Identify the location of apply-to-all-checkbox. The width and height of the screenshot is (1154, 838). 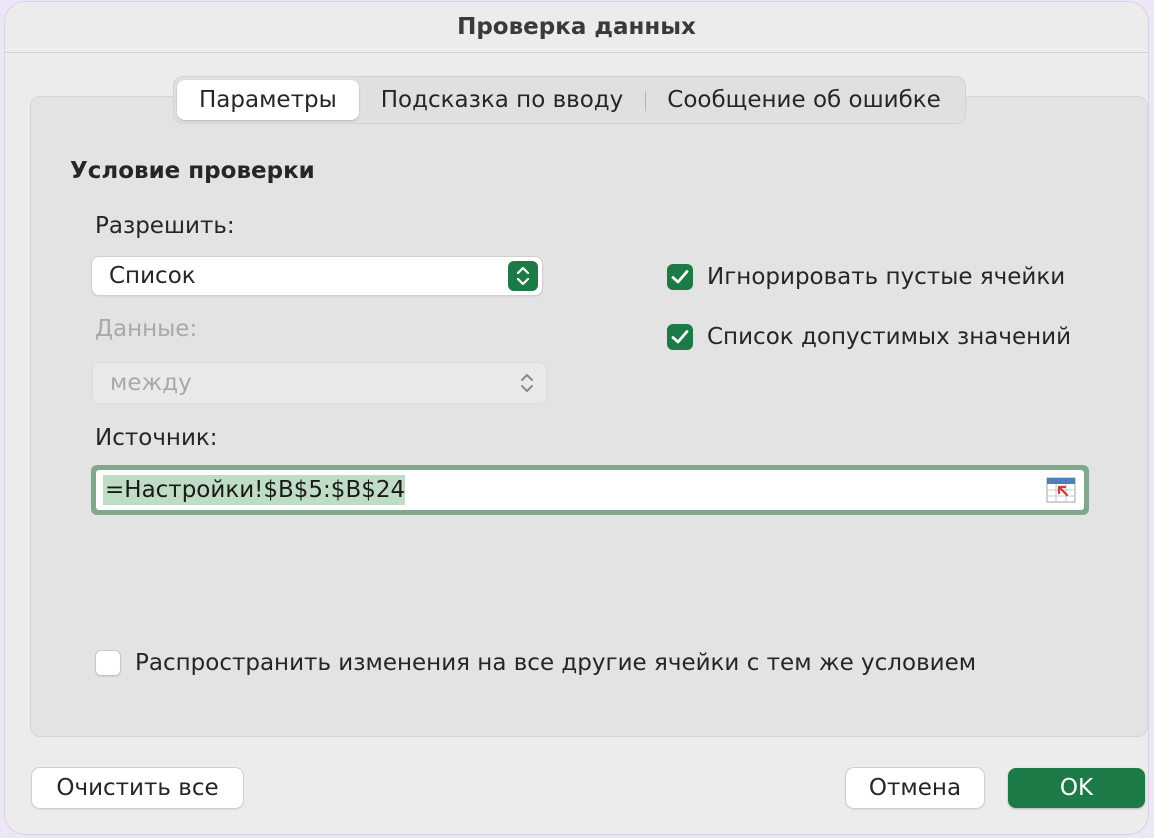
(108, 663).